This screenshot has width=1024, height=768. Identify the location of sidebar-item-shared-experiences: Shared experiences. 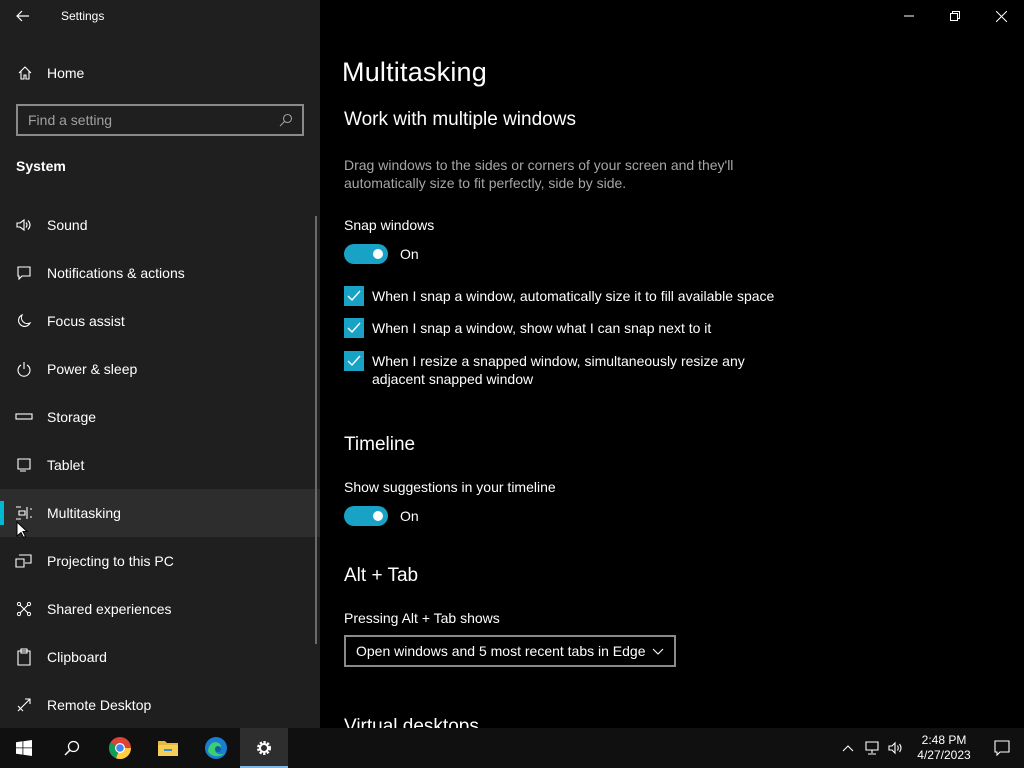
(160, 609).